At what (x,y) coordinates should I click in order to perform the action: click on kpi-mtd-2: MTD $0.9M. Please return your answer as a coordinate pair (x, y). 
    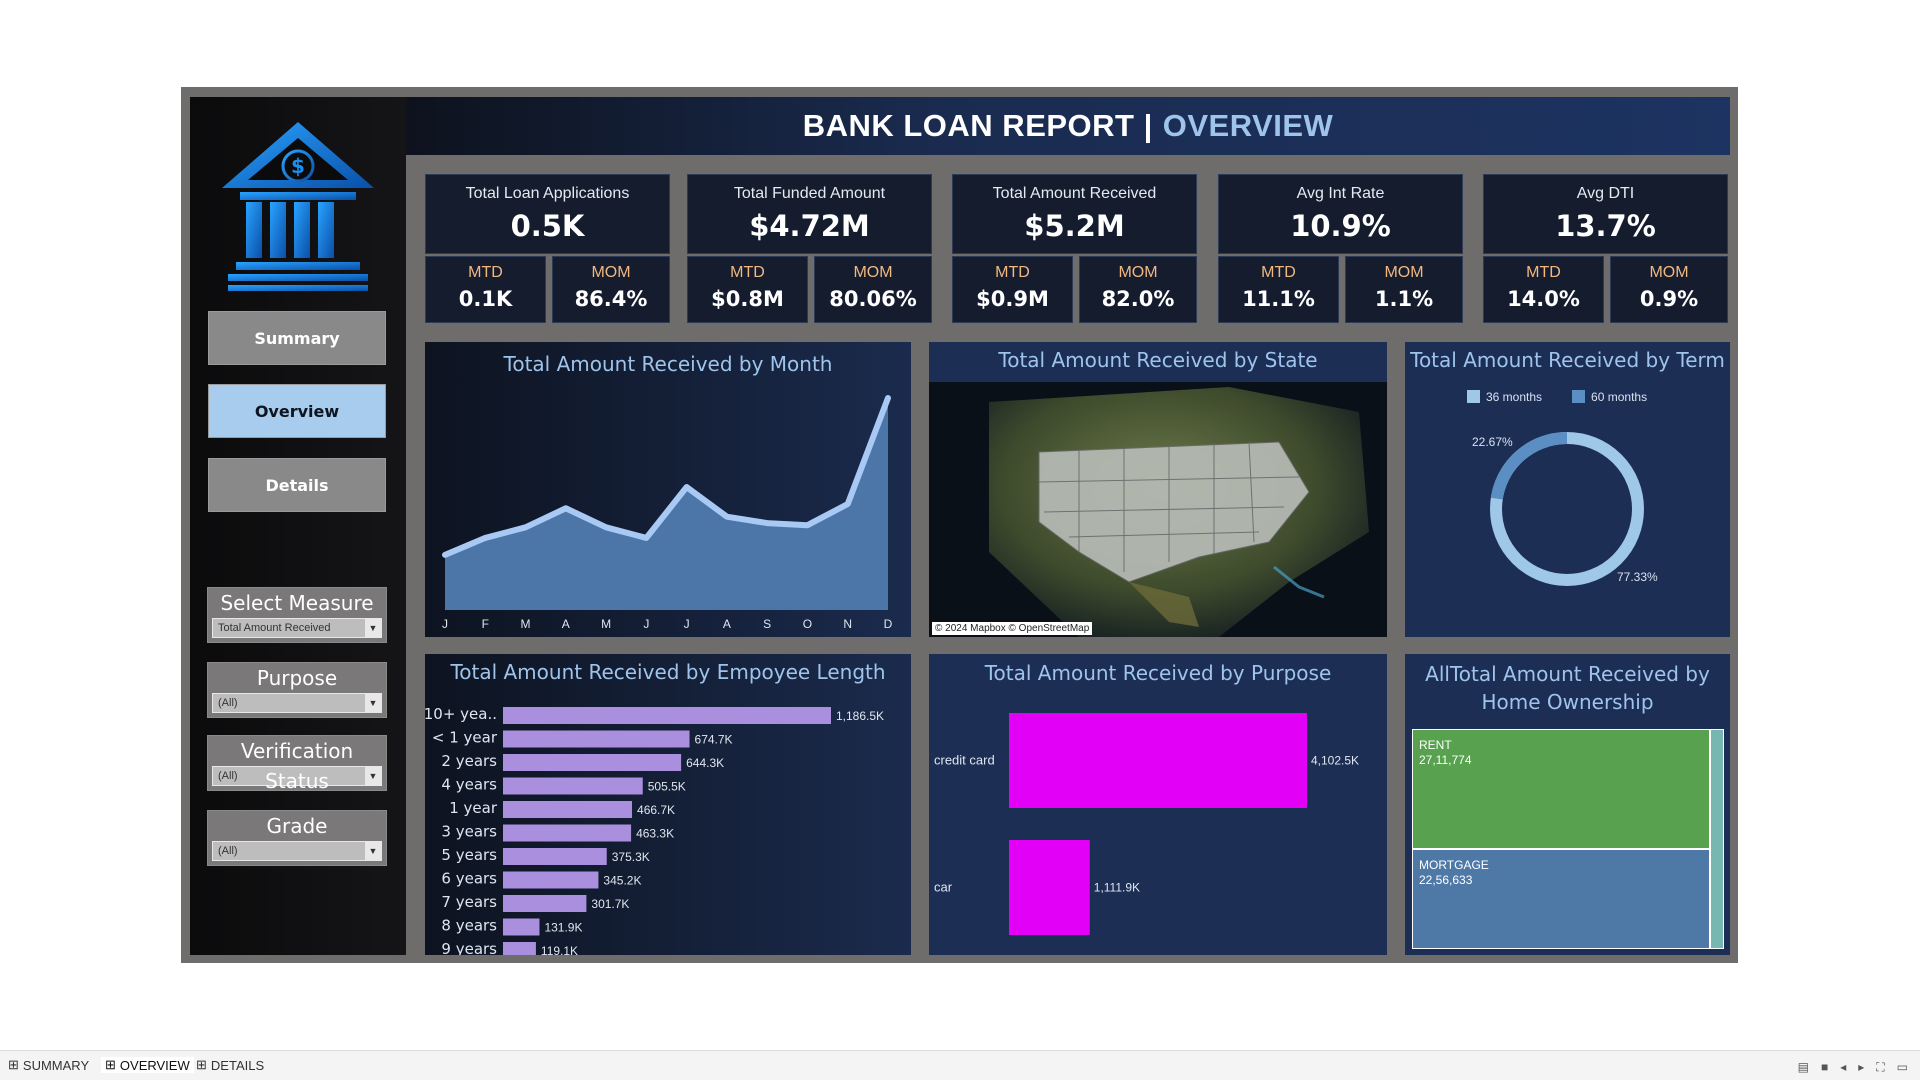
    Looking at the image, I should click on (1012, 289).